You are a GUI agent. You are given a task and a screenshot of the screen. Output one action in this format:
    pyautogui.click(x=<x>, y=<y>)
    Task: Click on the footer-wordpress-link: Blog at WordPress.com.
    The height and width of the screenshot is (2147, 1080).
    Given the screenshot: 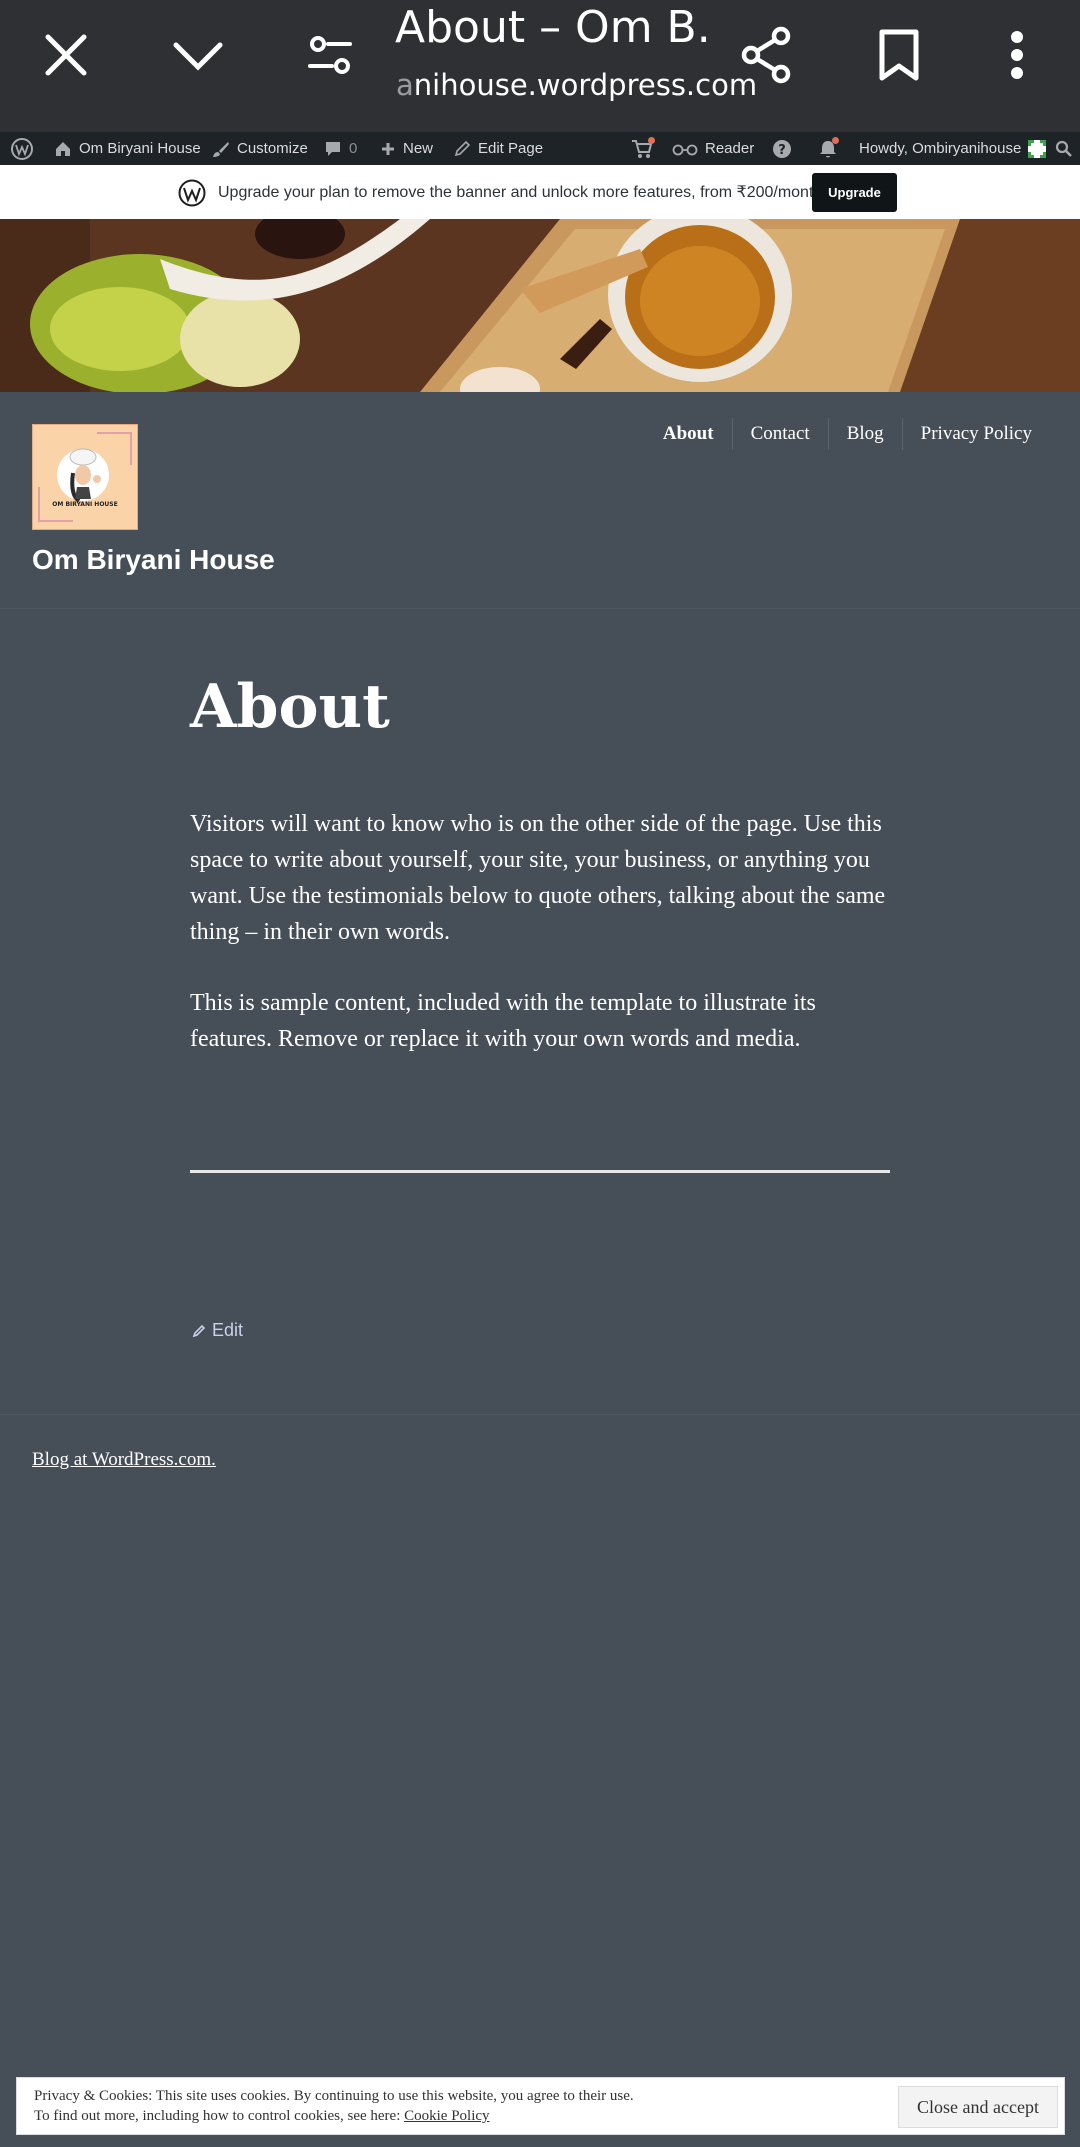 What is the action you would take?
    pyautogui.click(x=124, y=1460)
    